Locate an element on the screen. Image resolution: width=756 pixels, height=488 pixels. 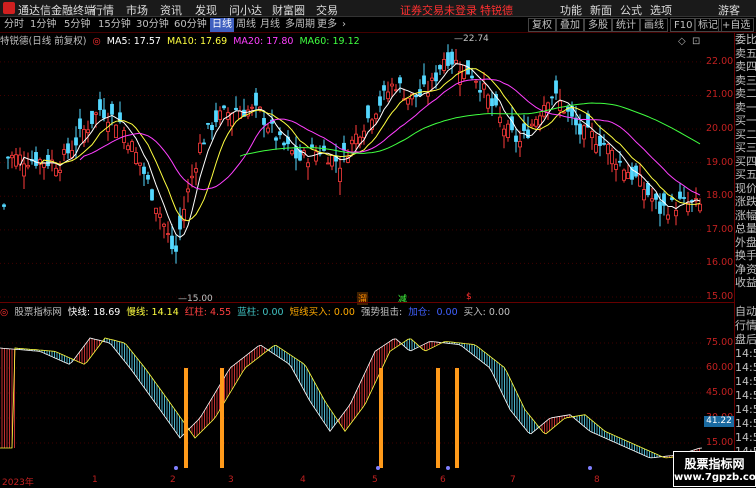
indicator-title: 股票指标网 is located at coordinates (38, 312).